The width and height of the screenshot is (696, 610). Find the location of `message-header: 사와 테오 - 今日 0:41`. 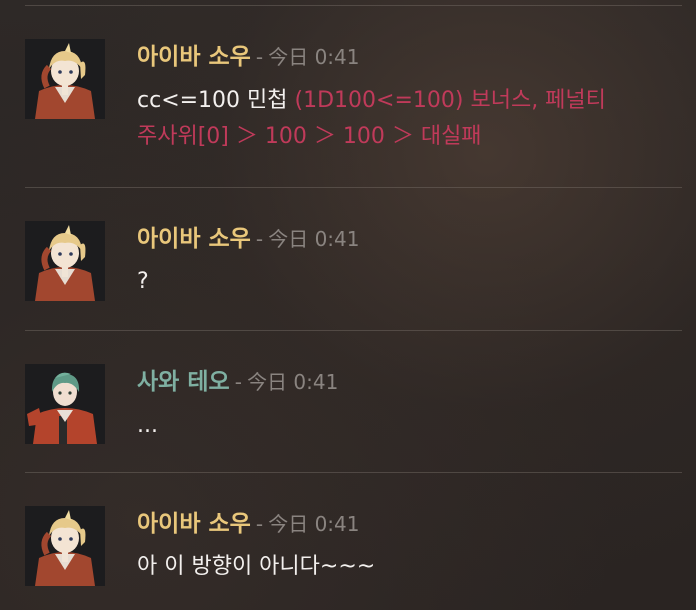

message-header: 사와 테오 - 今日 0:41 is located at coordinates (237, 382).